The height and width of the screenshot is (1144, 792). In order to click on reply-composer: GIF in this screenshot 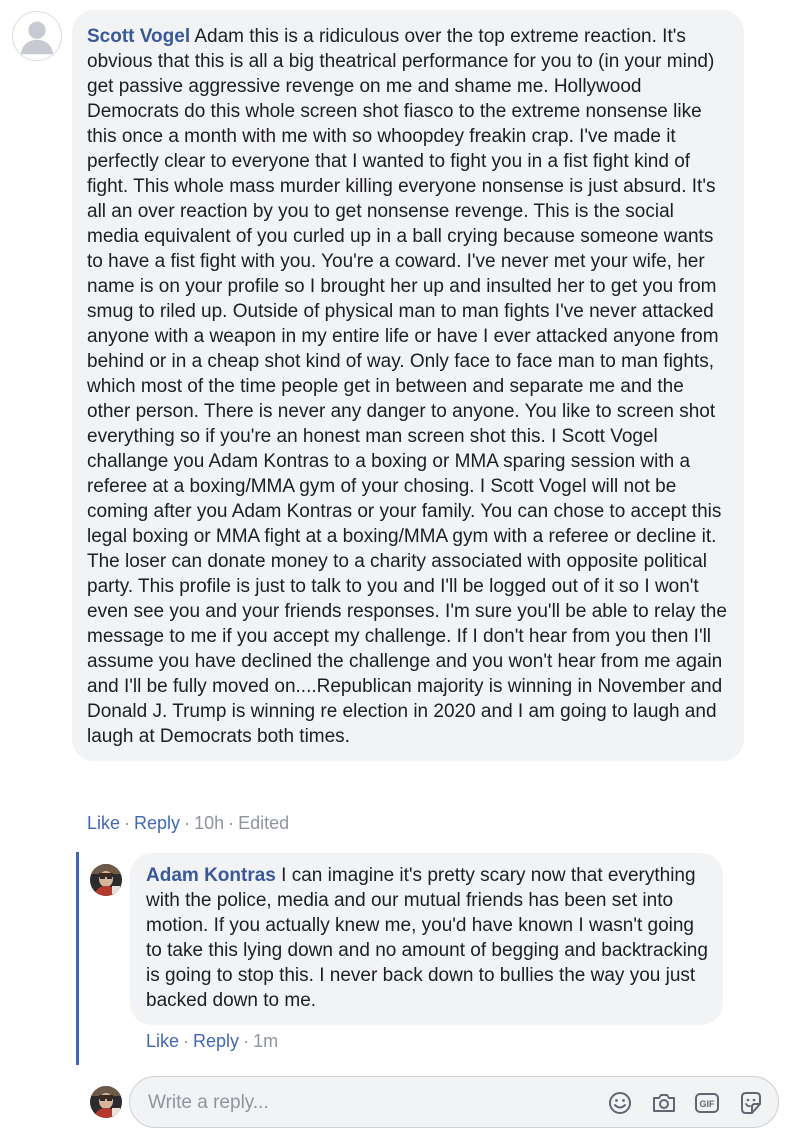, I will do `click(454, 1102)`.